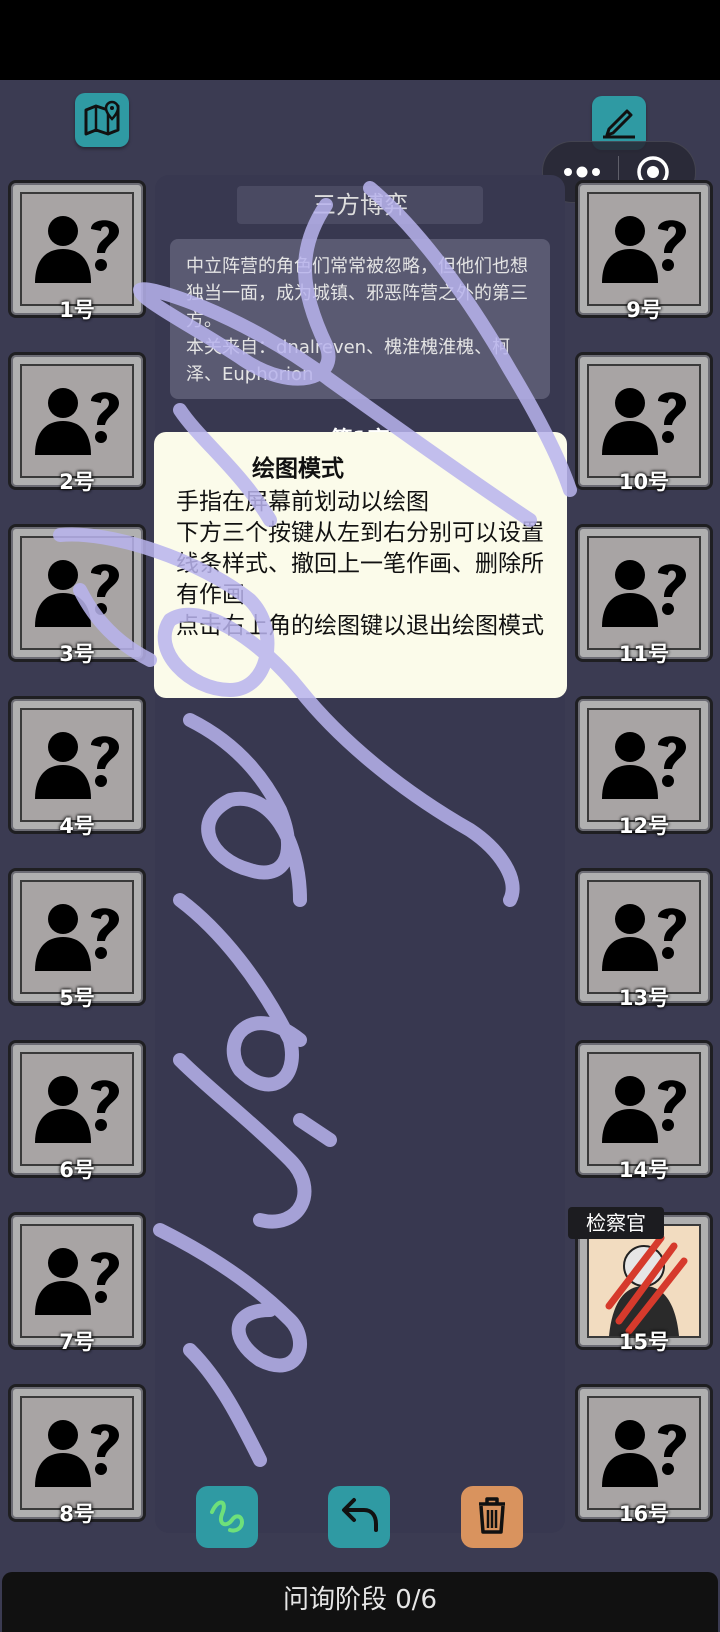 The width and height of the screenshot is (720, 1632). Describe the element at coordinates (77, 482) in the screenshot. I see `player-number: 2号` at that location.